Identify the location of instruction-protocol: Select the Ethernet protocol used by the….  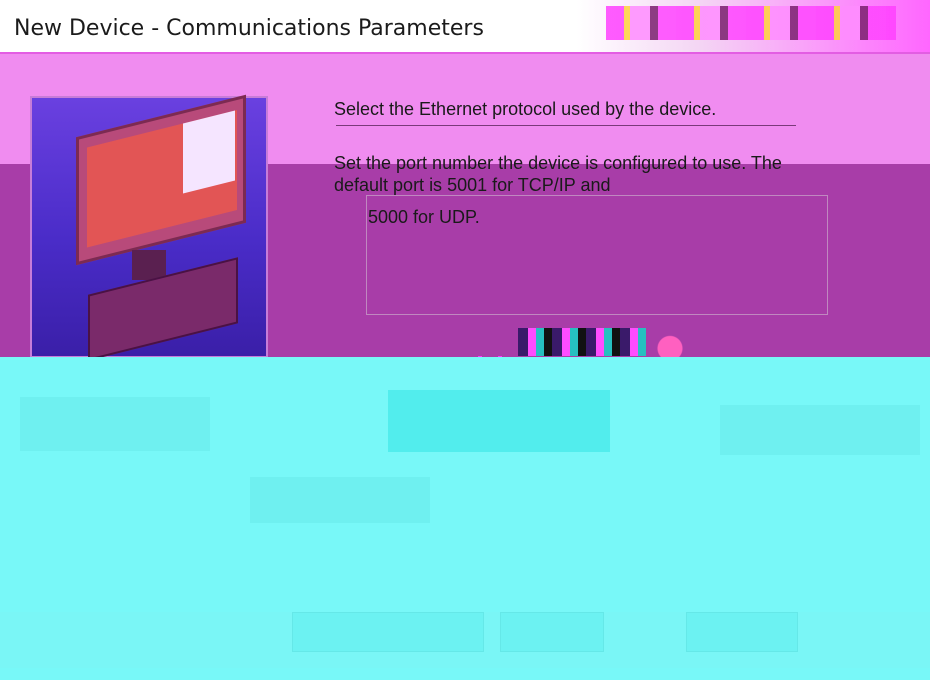
(525, 109).